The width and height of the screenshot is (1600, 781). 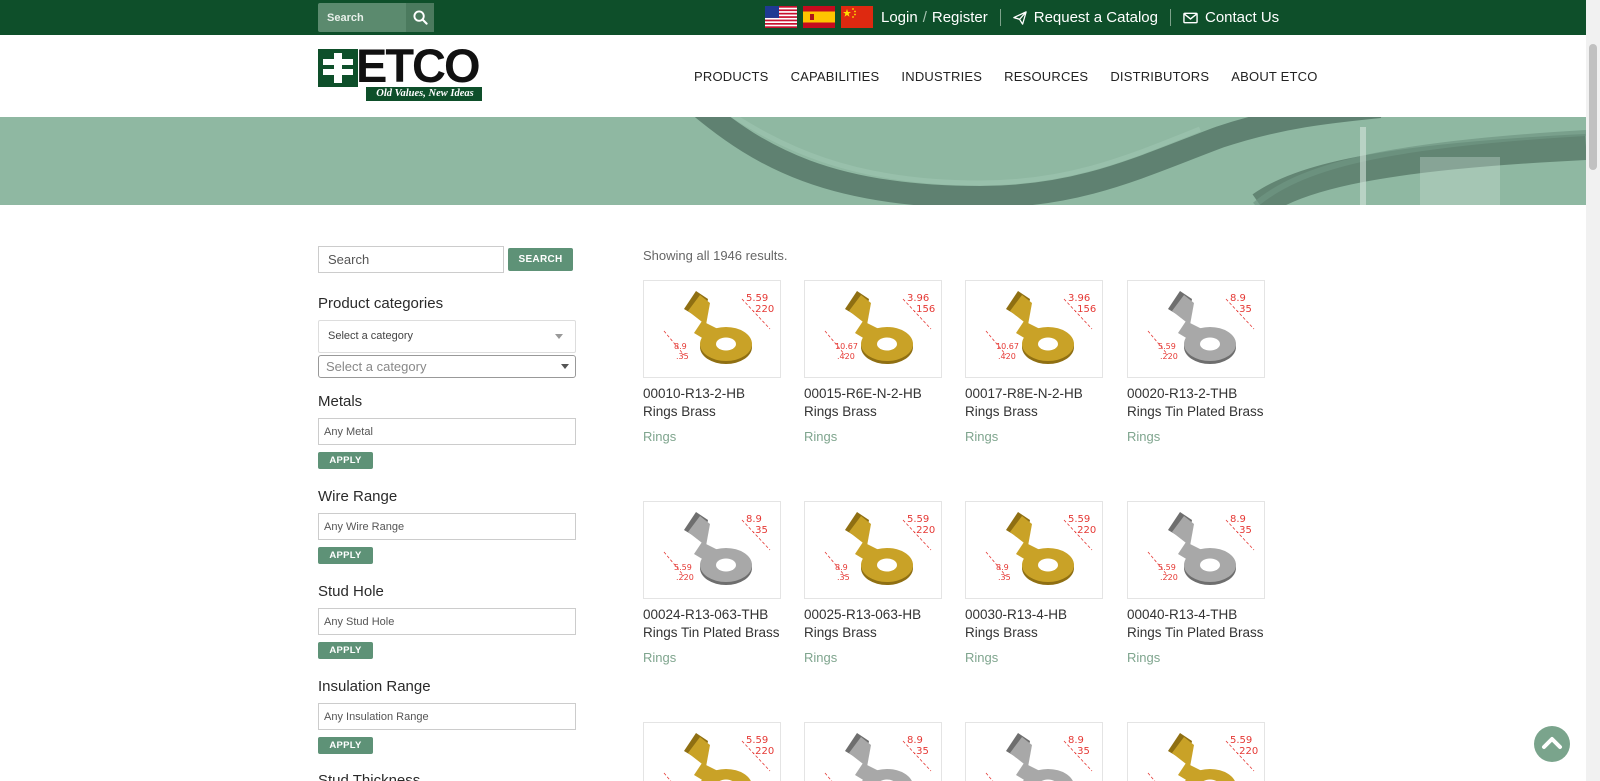 I want to click on filter-heading: Metals, so click(x=340, y=401).